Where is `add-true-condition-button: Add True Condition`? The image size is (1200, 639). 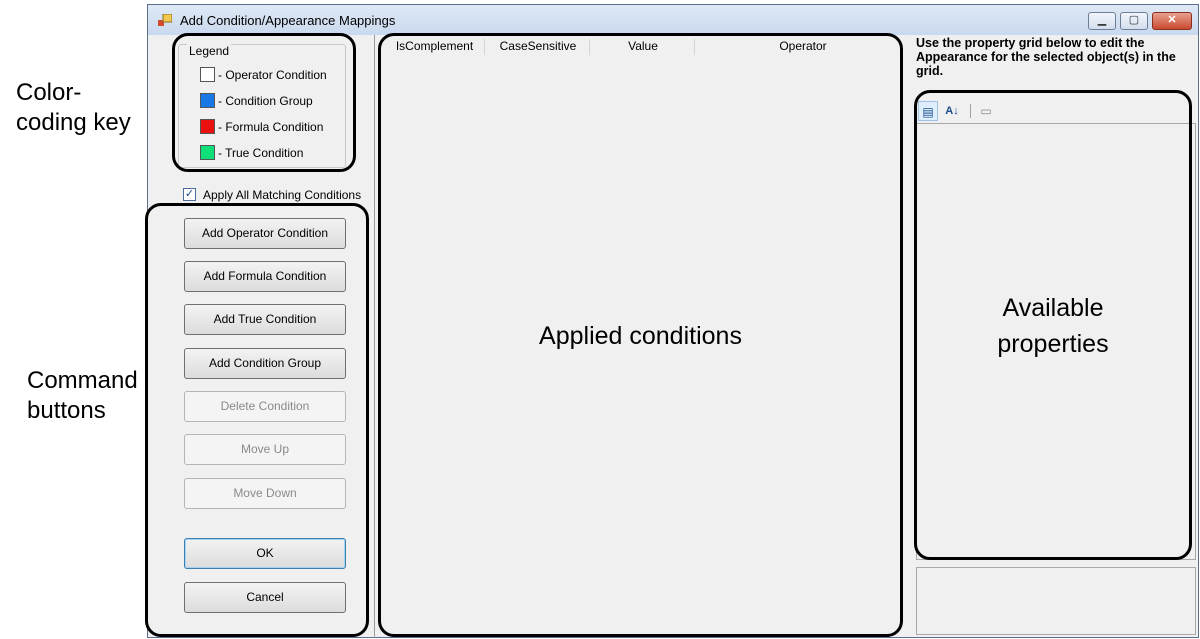 add-true-condition-button: Add True Condition is located at coordinates (265, 319).